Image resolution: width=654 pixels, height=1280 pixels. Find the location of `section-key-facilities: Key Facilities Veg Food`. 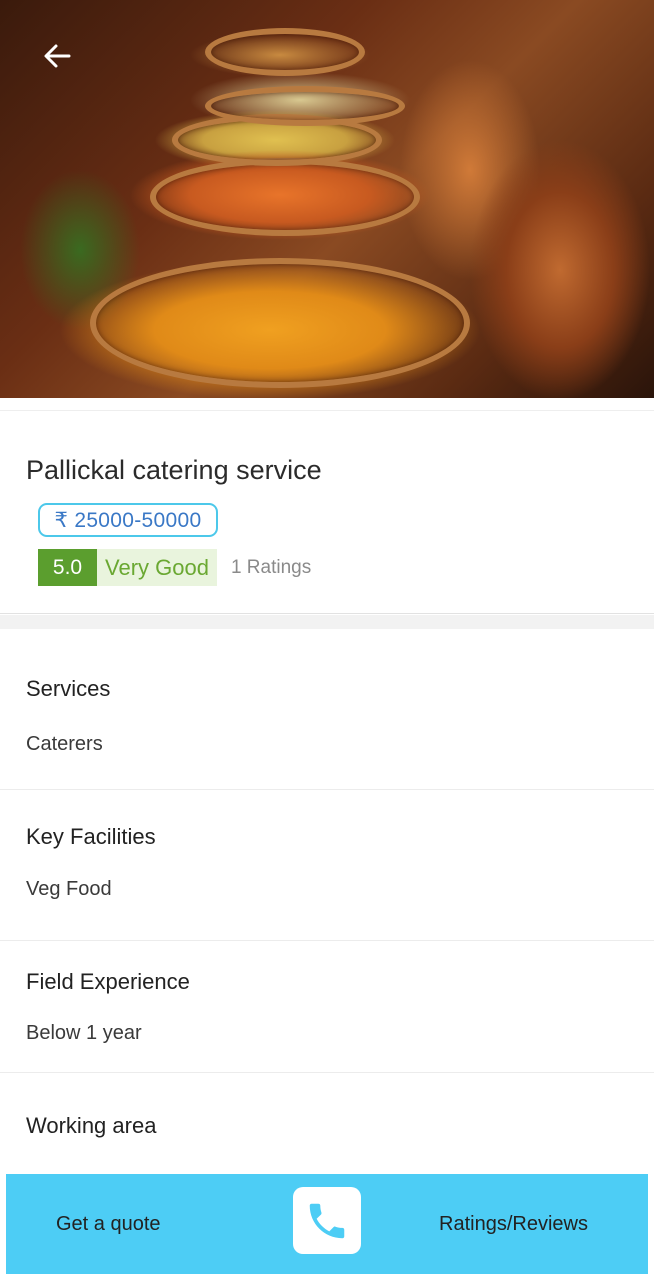

section-key-facilities: Key Facilities Veg Food is located at coordinates (327, 865).